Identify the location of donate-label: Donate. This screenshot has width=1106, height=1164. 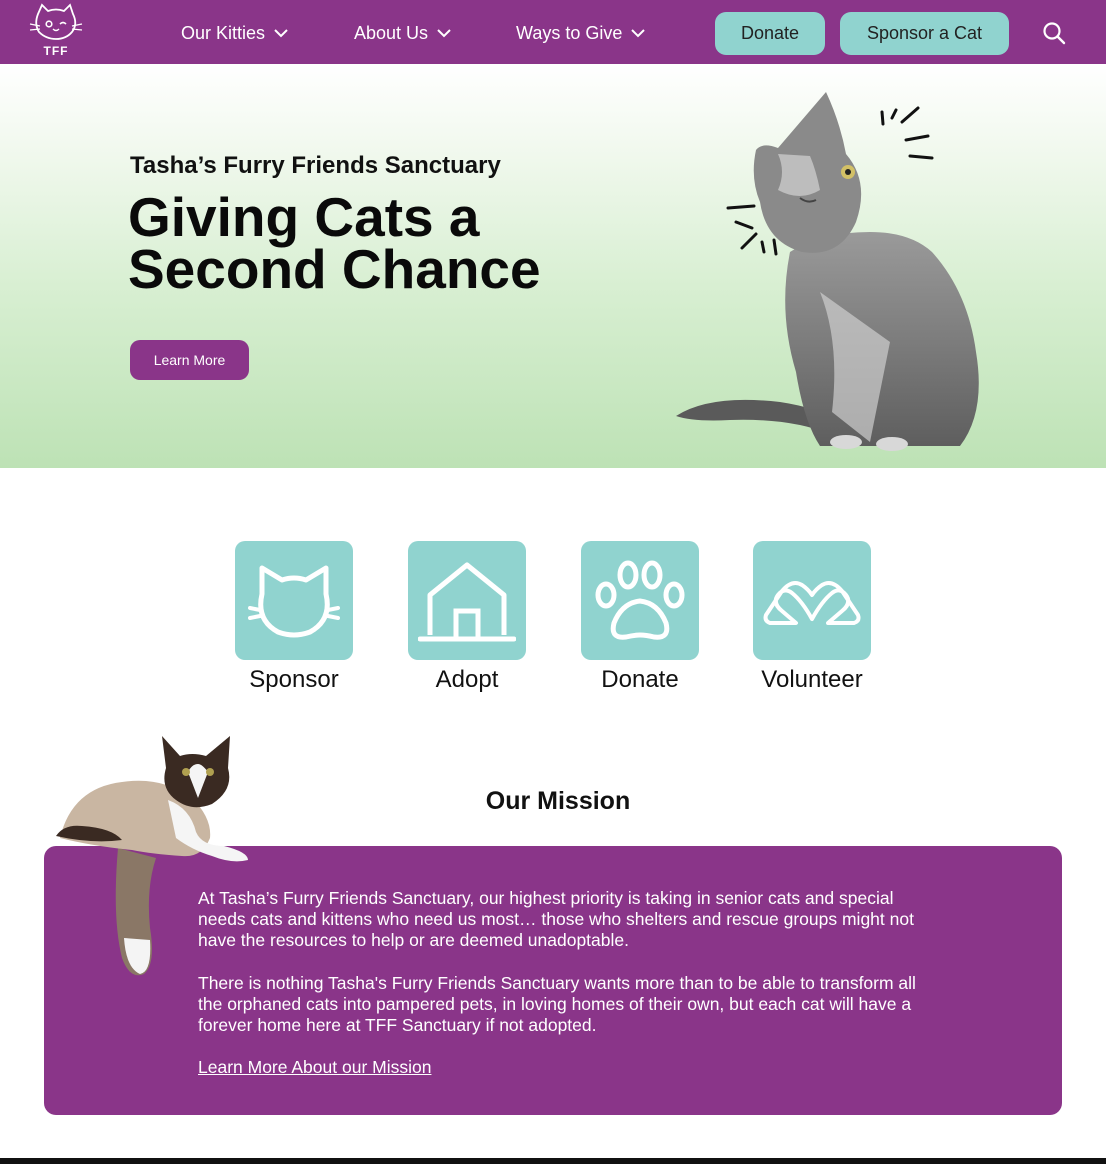
(640, 679).